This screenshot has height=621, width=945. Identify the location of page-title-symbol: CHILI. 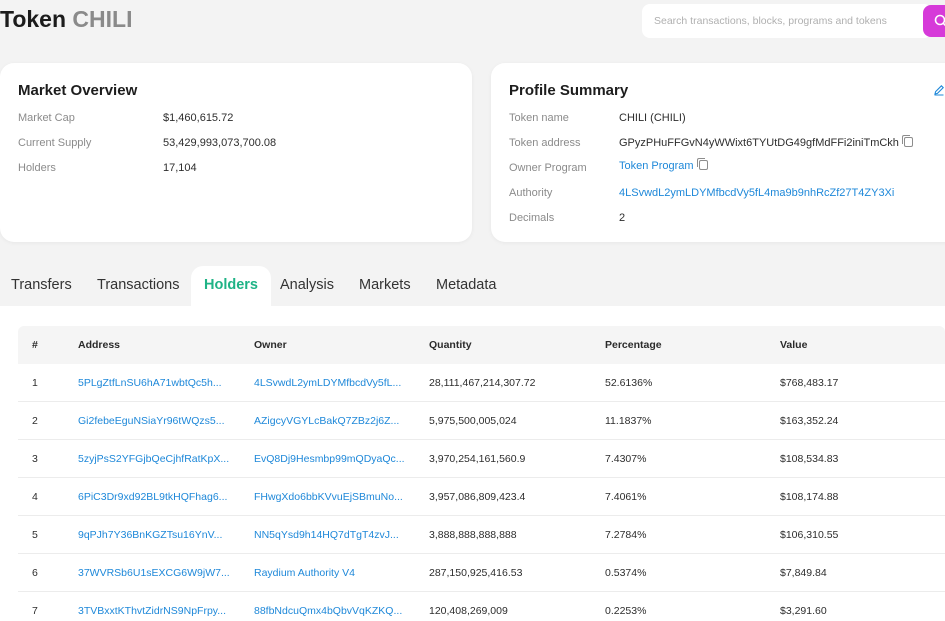
(102, 19).